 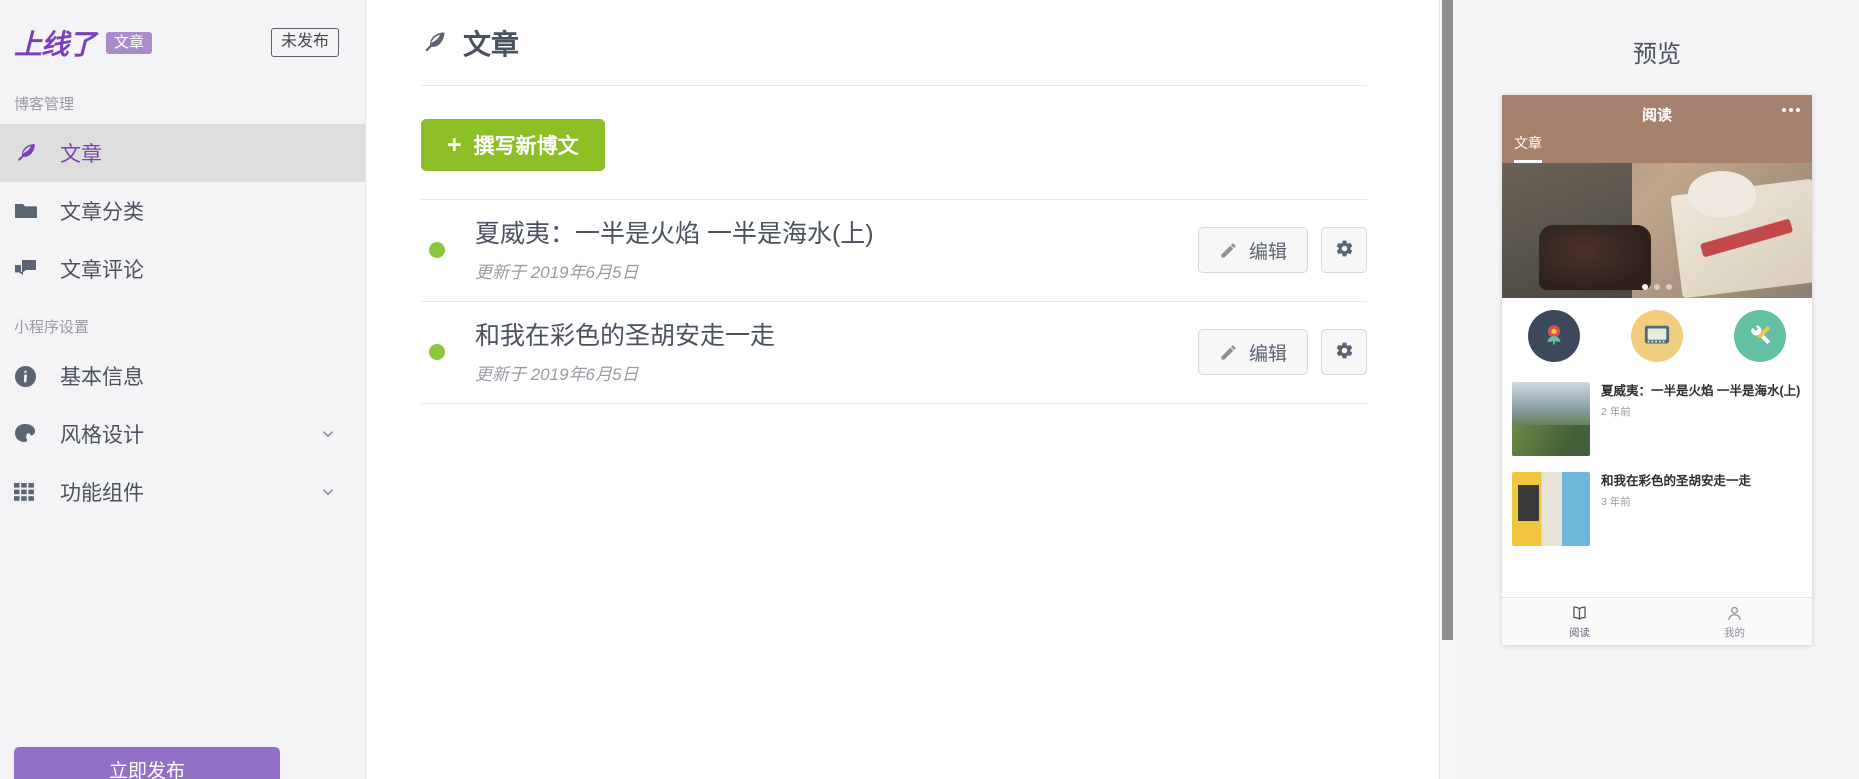 I want to click on list-item: 和我在彩色的圣胡安走一走 3 年前, so click(x=1657, y=509).